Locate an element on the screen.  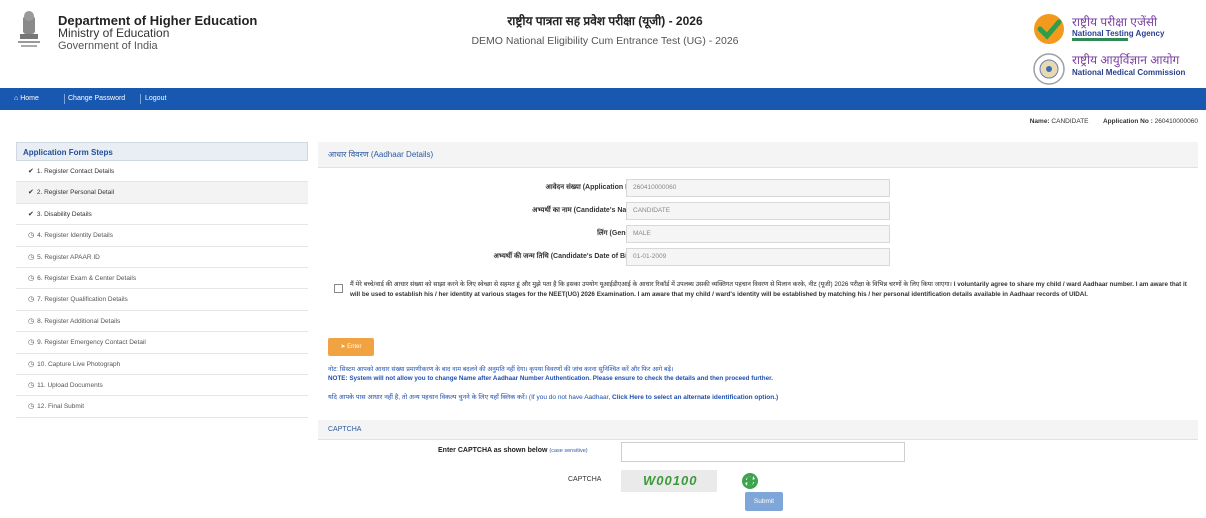
nav-change-password: Change Password is located at coordinates (96, 99).